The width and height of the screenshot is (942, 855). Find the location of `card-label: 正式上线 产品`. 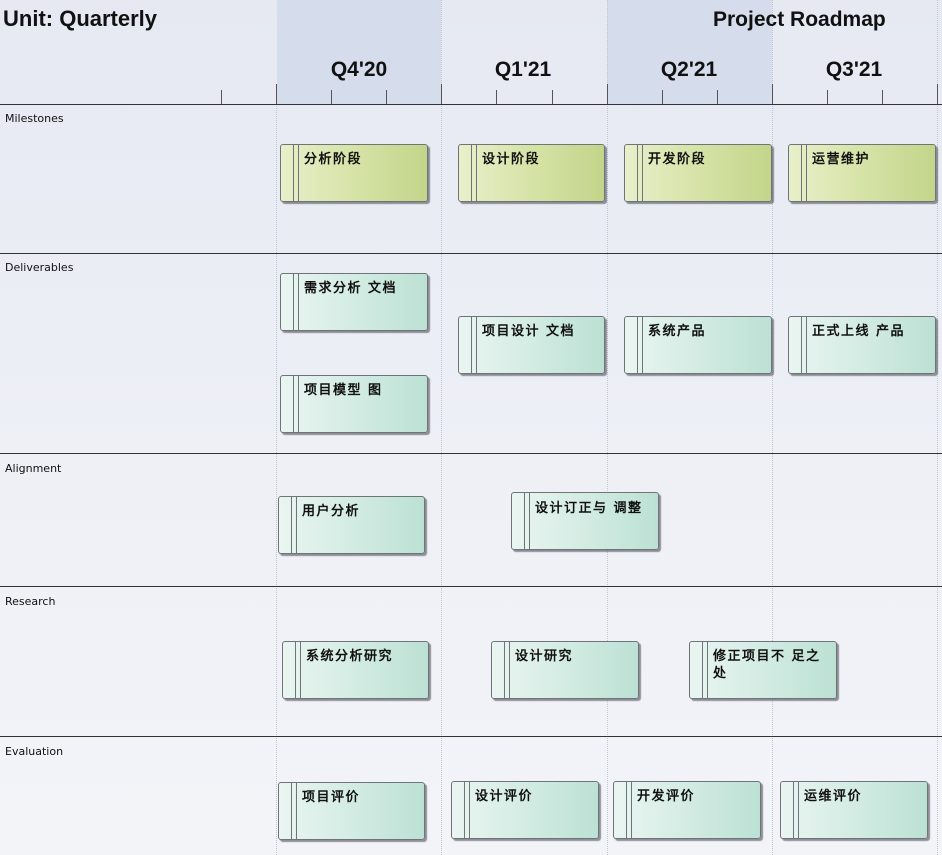

card-label: 正式上线 产品 is located at coordinates (859, 331).